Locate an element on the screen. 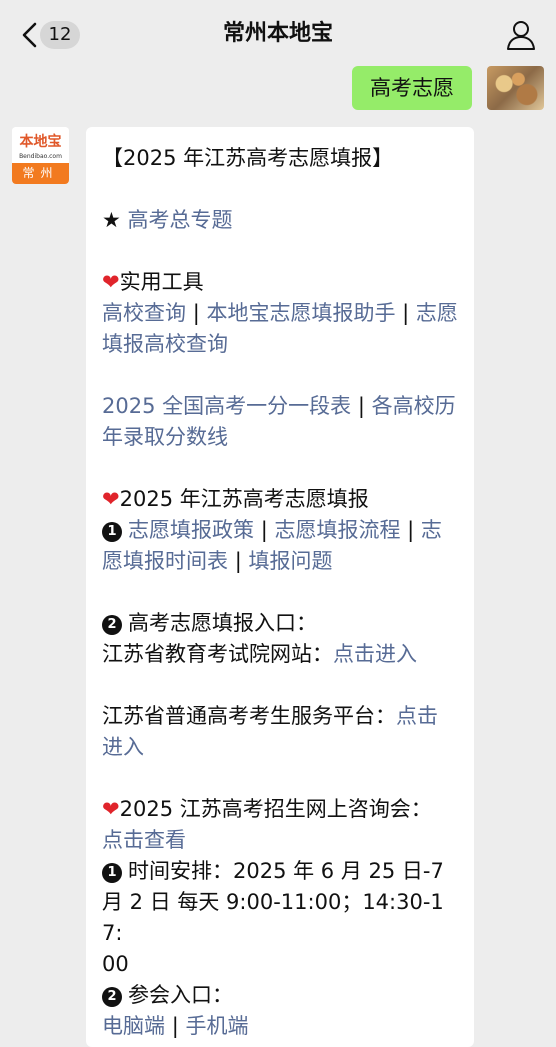 The image size is (556, 1047). section2-title-row: ❤2025 年江苏高考志愿填报 is located at coordinates (280, 499).